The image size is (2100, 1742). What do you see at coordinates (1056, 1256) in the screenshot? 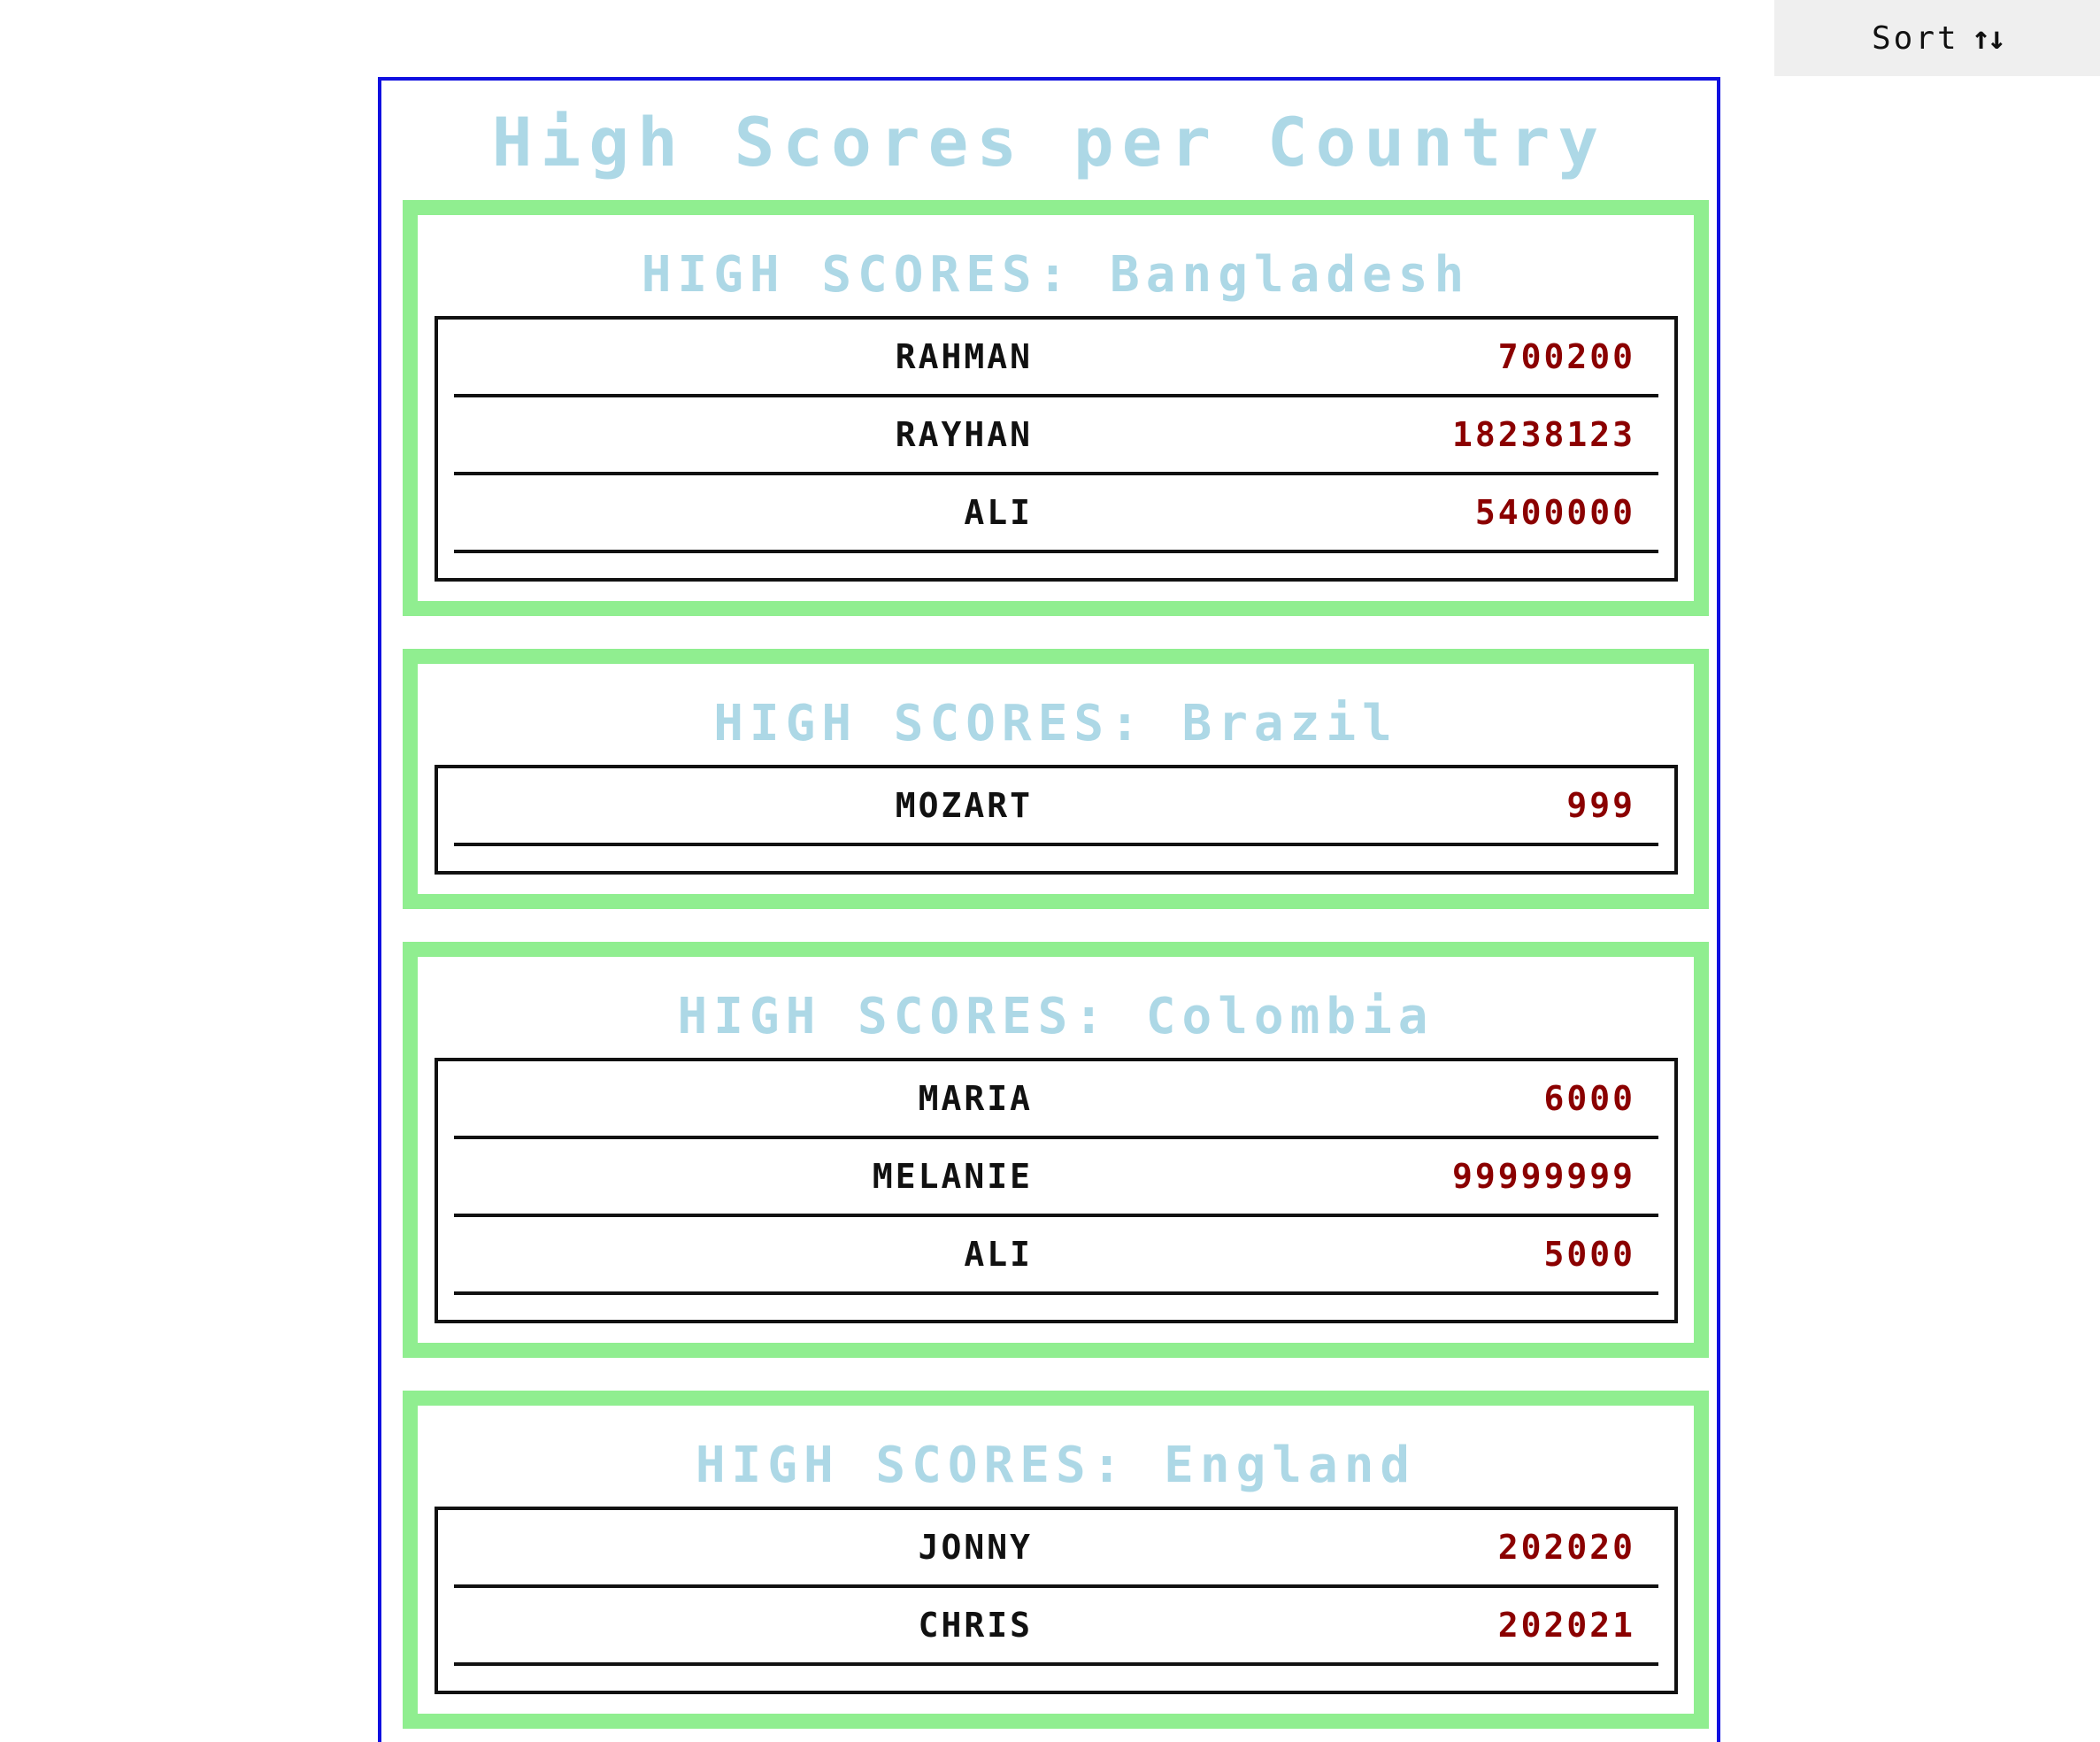
I see `table-row: ALI 5000` at bounding box center [1056, 1256].